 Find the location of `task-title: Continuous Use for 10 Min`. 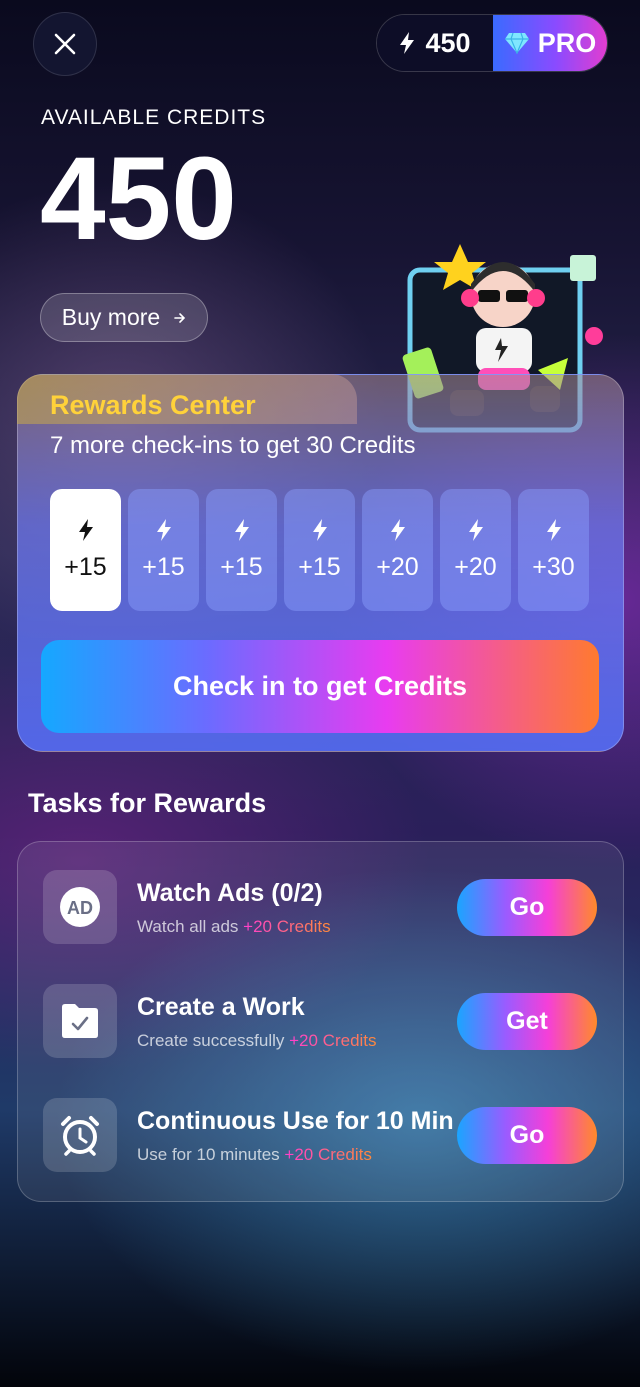

task-title: Continuous Use for 10 Min is located at coordinates (295, 1121).